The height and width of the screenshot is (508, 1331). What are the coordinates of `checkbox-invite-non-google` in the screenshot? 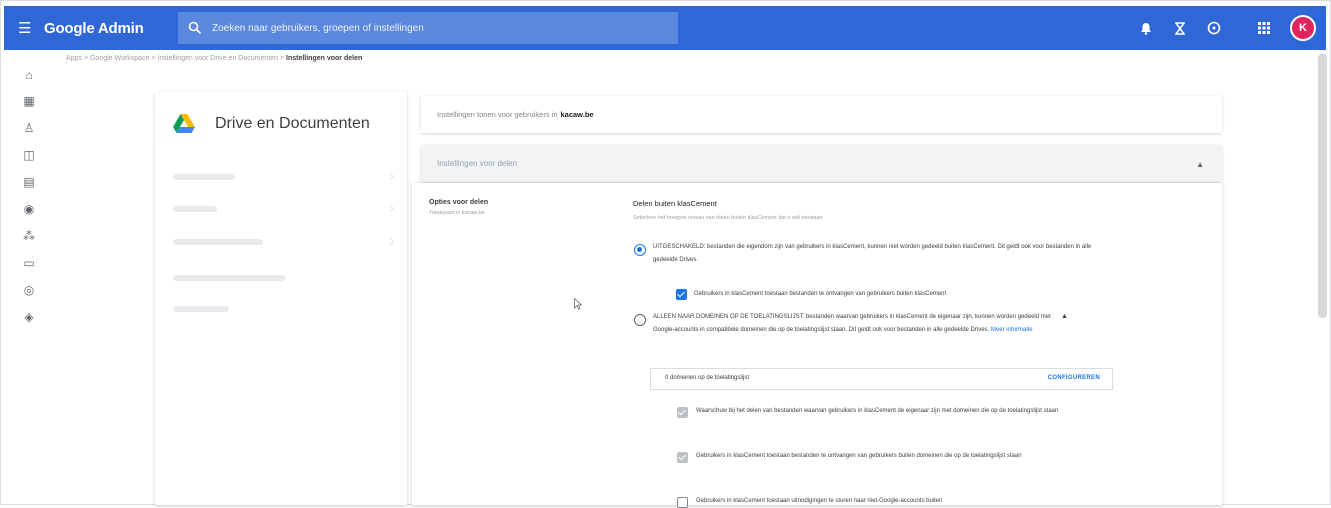 It's located at (682, 502).